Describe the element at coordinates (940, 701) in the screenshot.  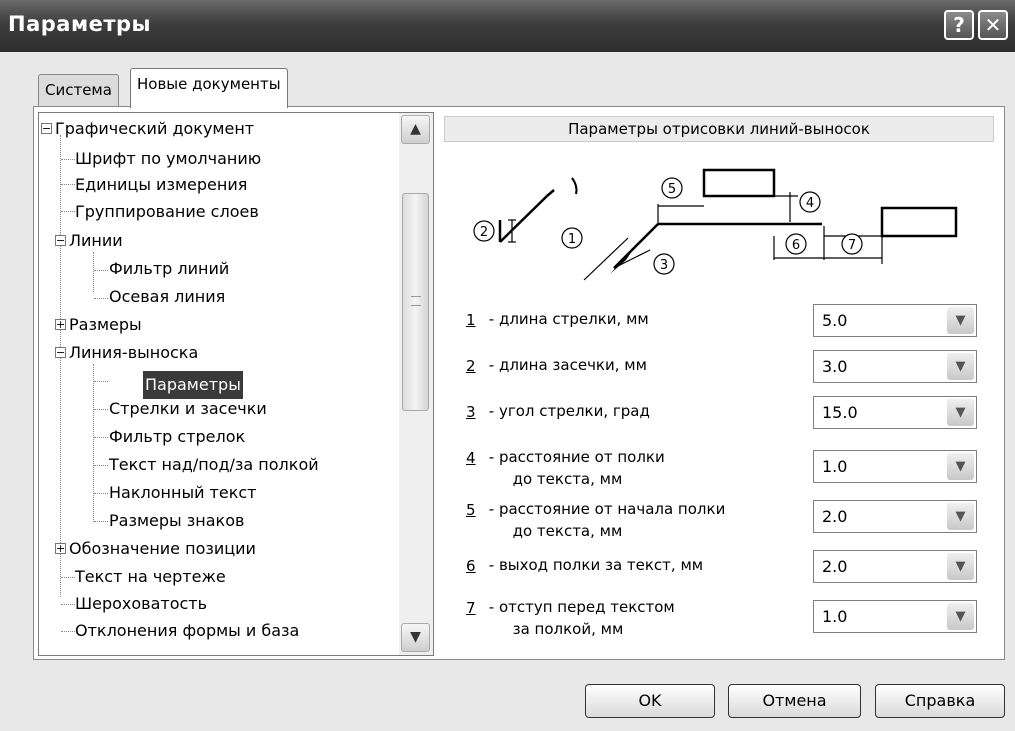
I see `help-button: Справка` at that location.